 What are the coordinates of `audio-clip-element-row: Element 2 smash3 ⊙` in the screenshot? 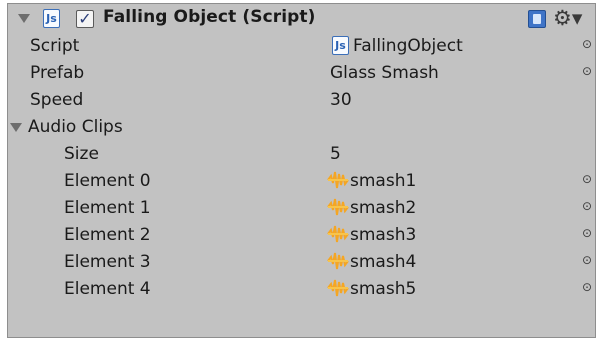 It's located at (301, 234).